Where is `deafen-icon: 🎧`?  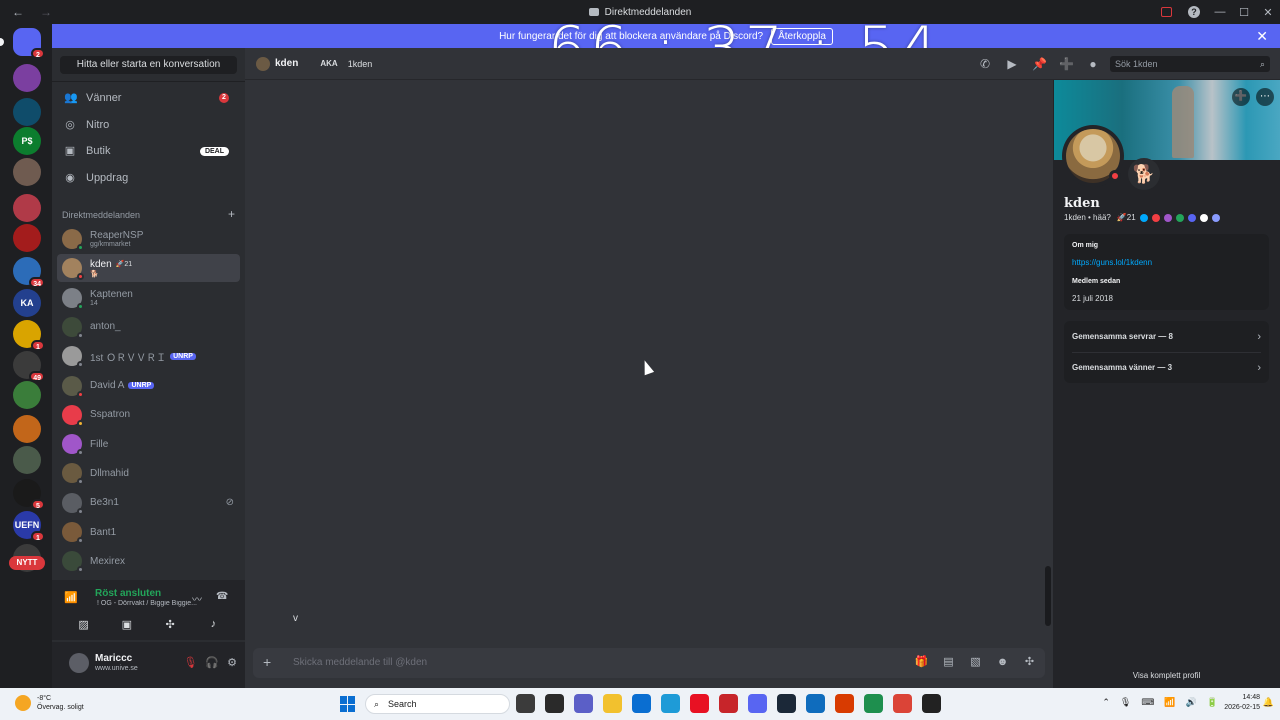 deafen-icon: 🎧 is located at coordinates (212, 662).